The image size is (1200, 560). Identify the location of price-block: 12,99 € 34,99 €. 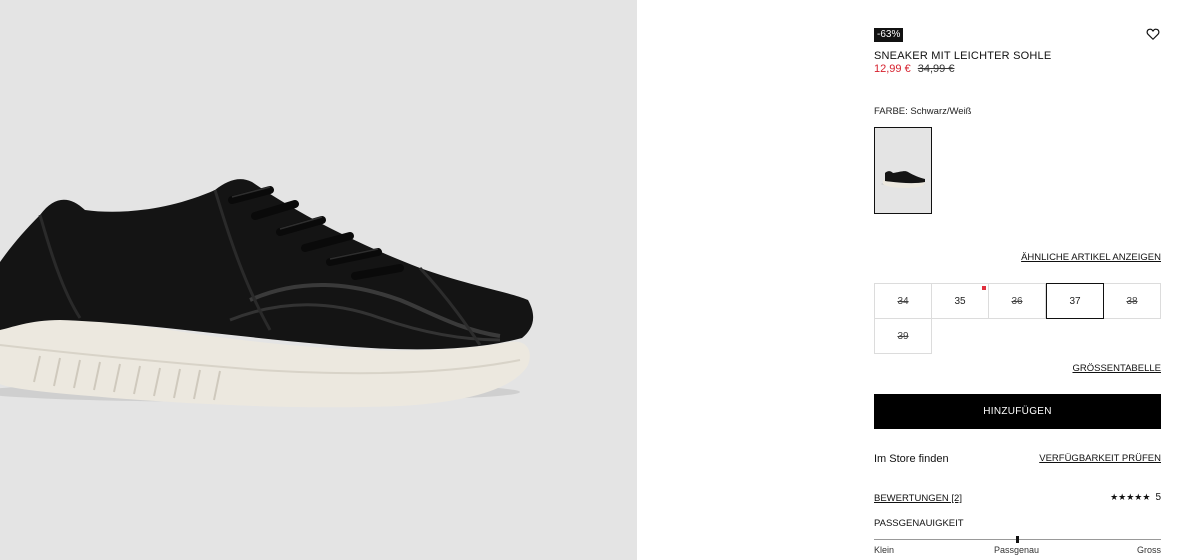
(914, 69).